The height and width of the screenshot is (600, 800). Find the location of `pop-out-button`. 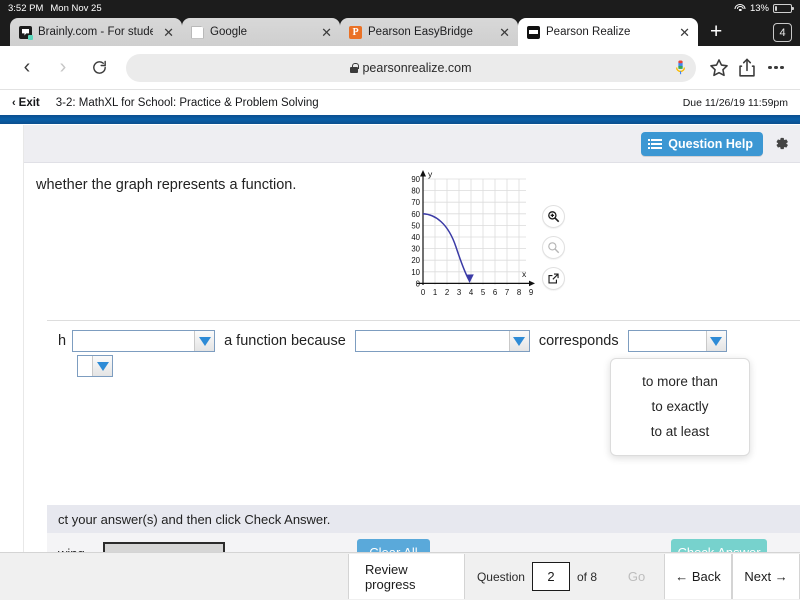

pop-out-button is located at coordinates (553, 278).